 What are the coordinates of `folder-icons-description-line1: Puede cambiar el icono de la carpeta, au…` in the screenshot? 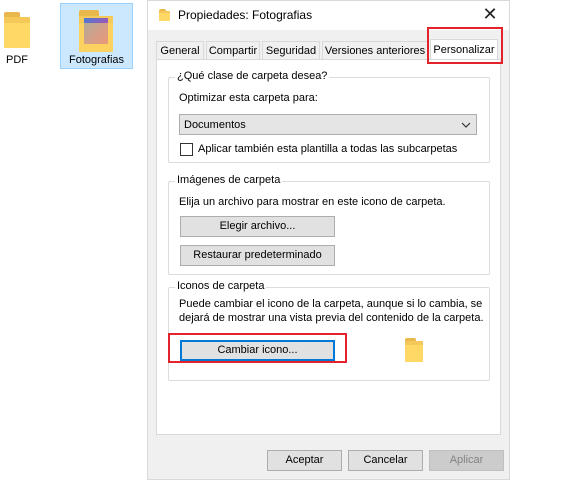 It's located at (331, 304).